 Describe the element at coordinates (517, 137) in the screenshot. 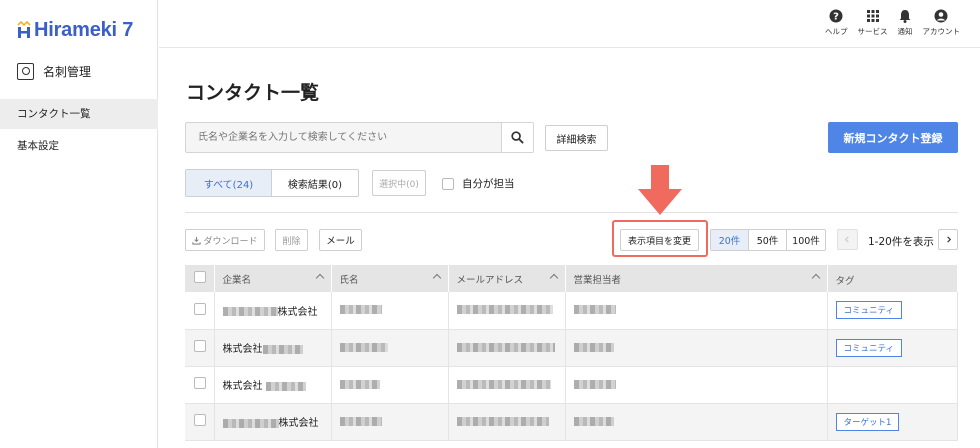

I see `search-button` at that location.